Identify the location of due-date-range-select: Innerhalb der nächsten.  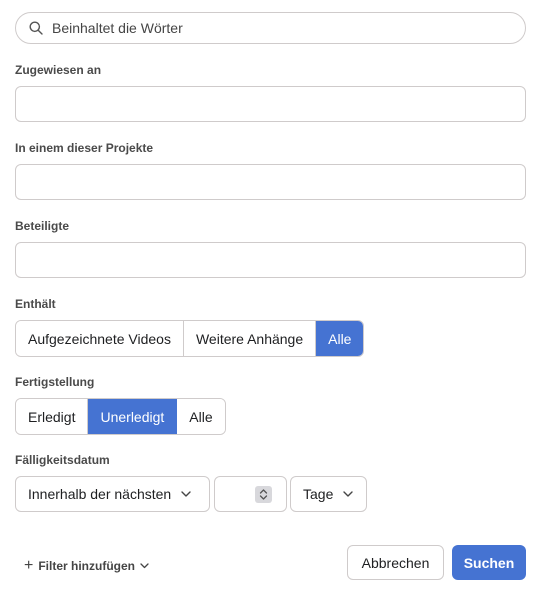
(112, 494).